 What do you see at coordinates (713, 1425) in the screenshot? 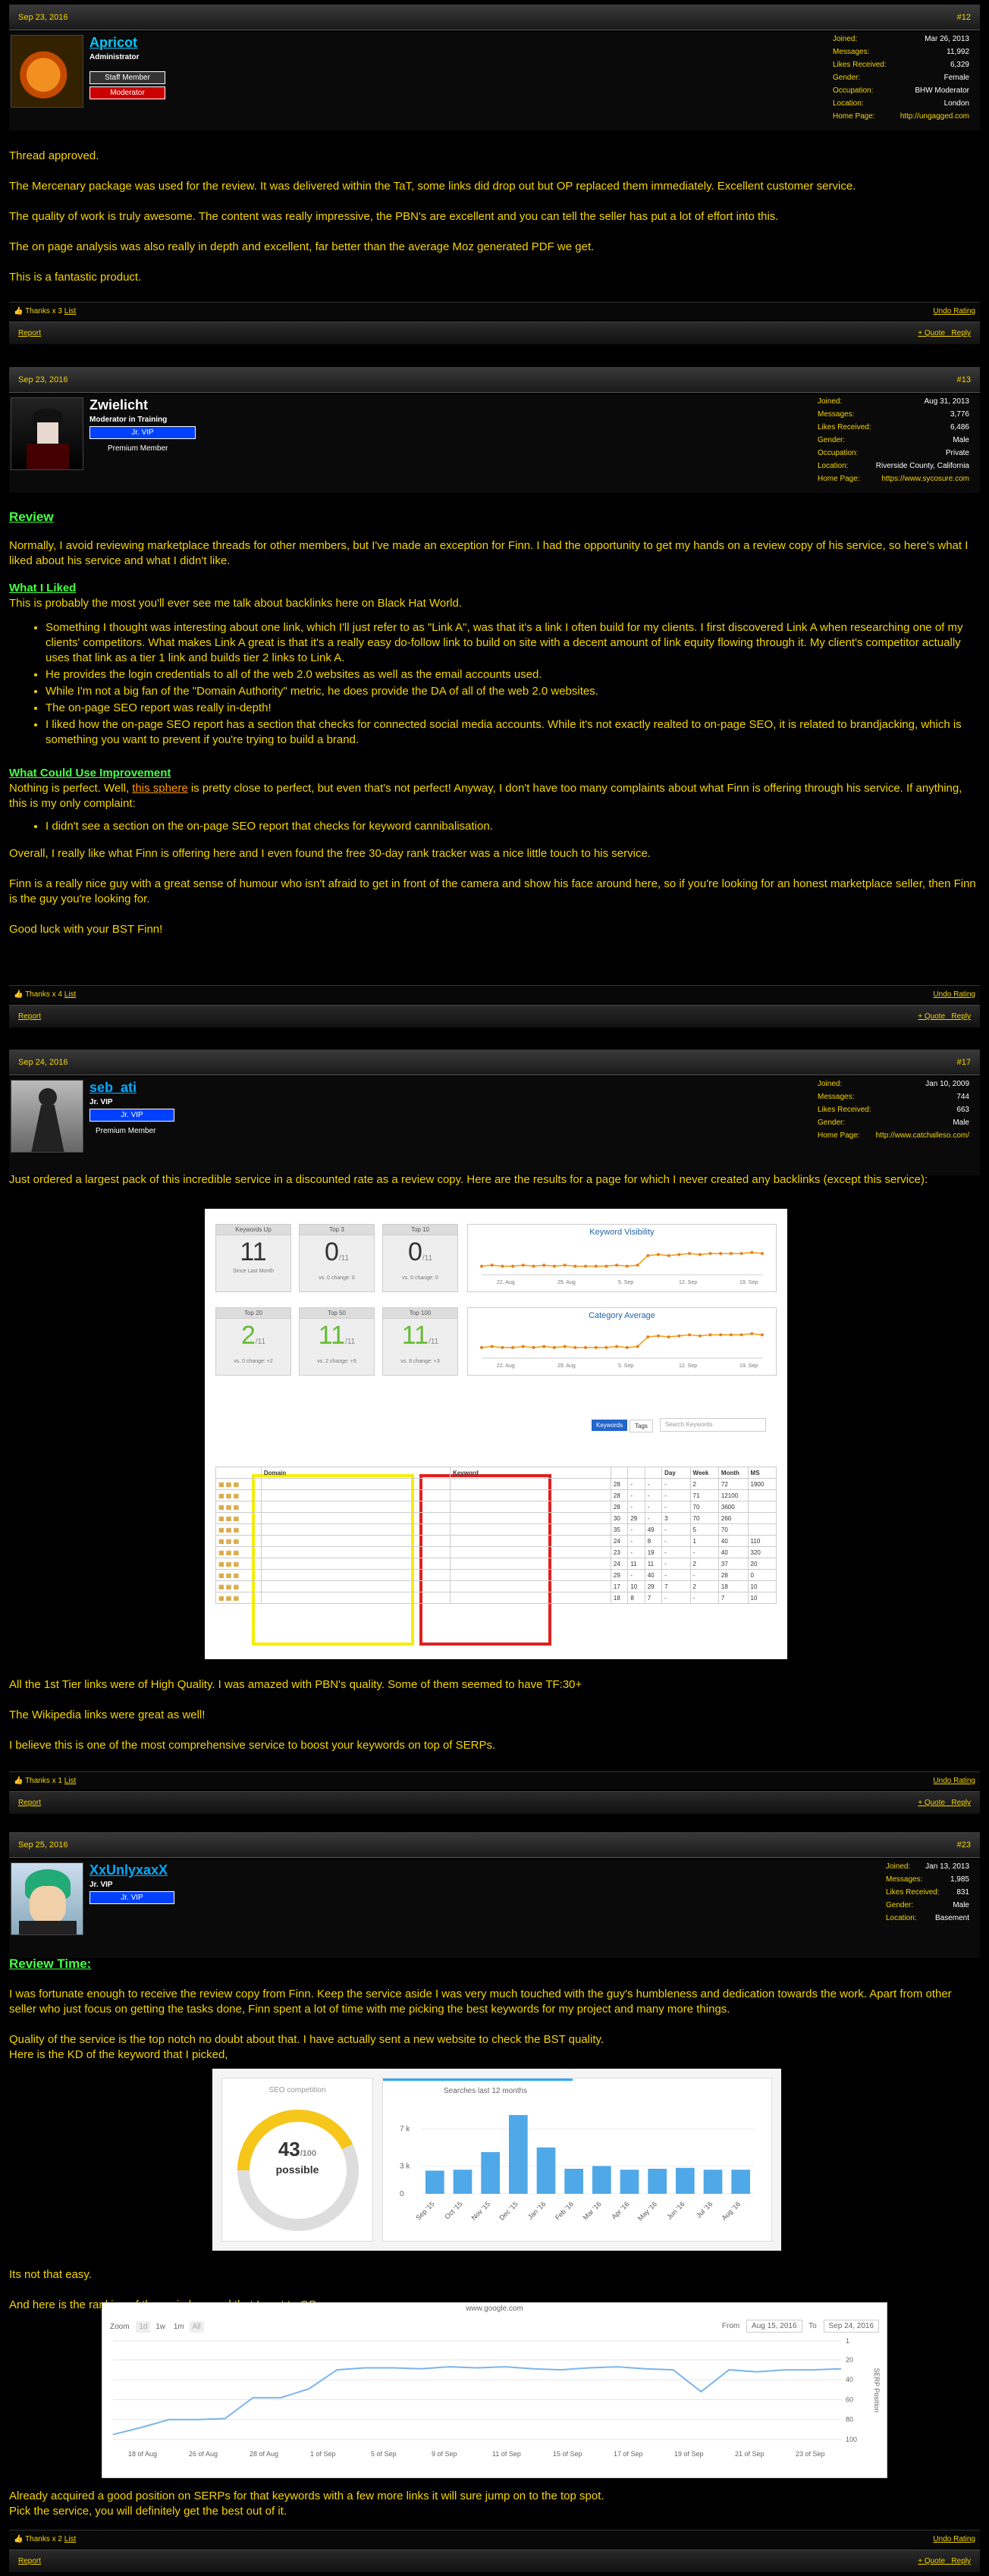
I see `search-keywords-input: Search Keywords` at bounding box center [713, 1425].